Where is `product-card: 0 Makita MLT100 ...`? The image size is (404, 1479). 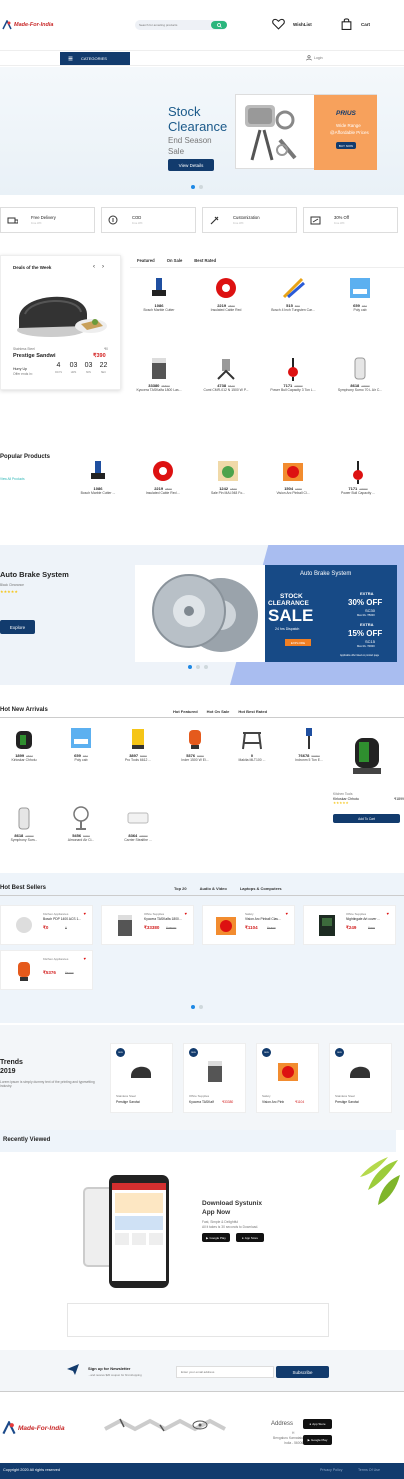 product-card: 0 Makita MLT100 ... is located at coordinates (252, 743).